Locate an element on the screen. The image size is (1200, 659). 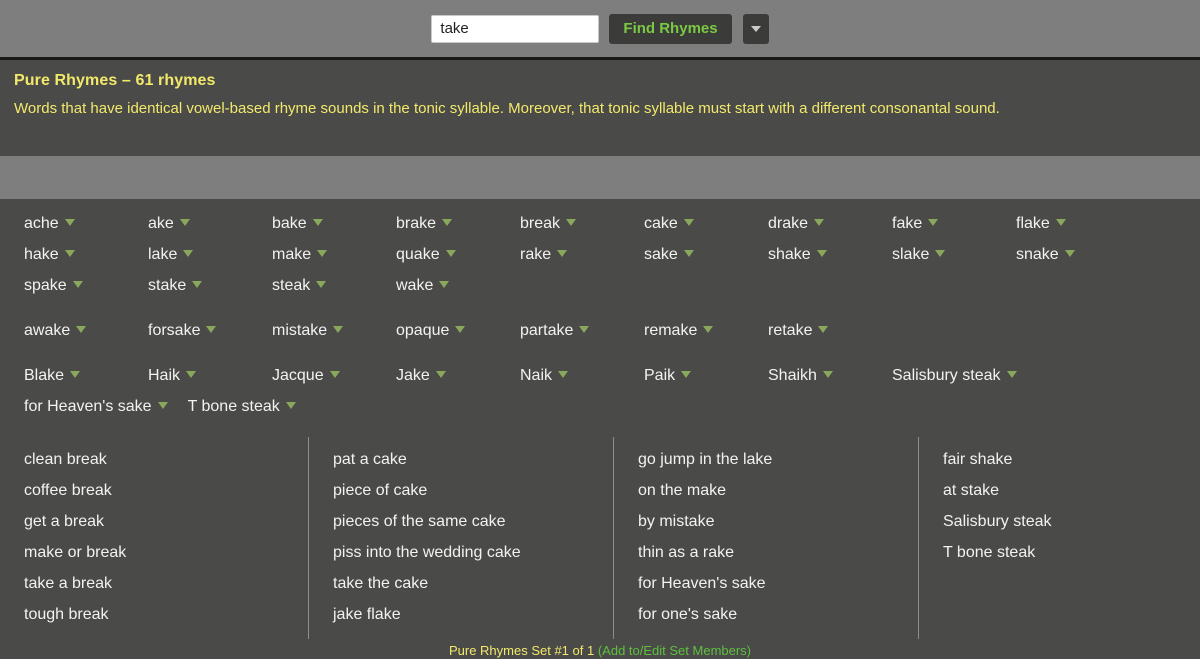
phrase-item: coffee break is located at coordinates (159, 491).